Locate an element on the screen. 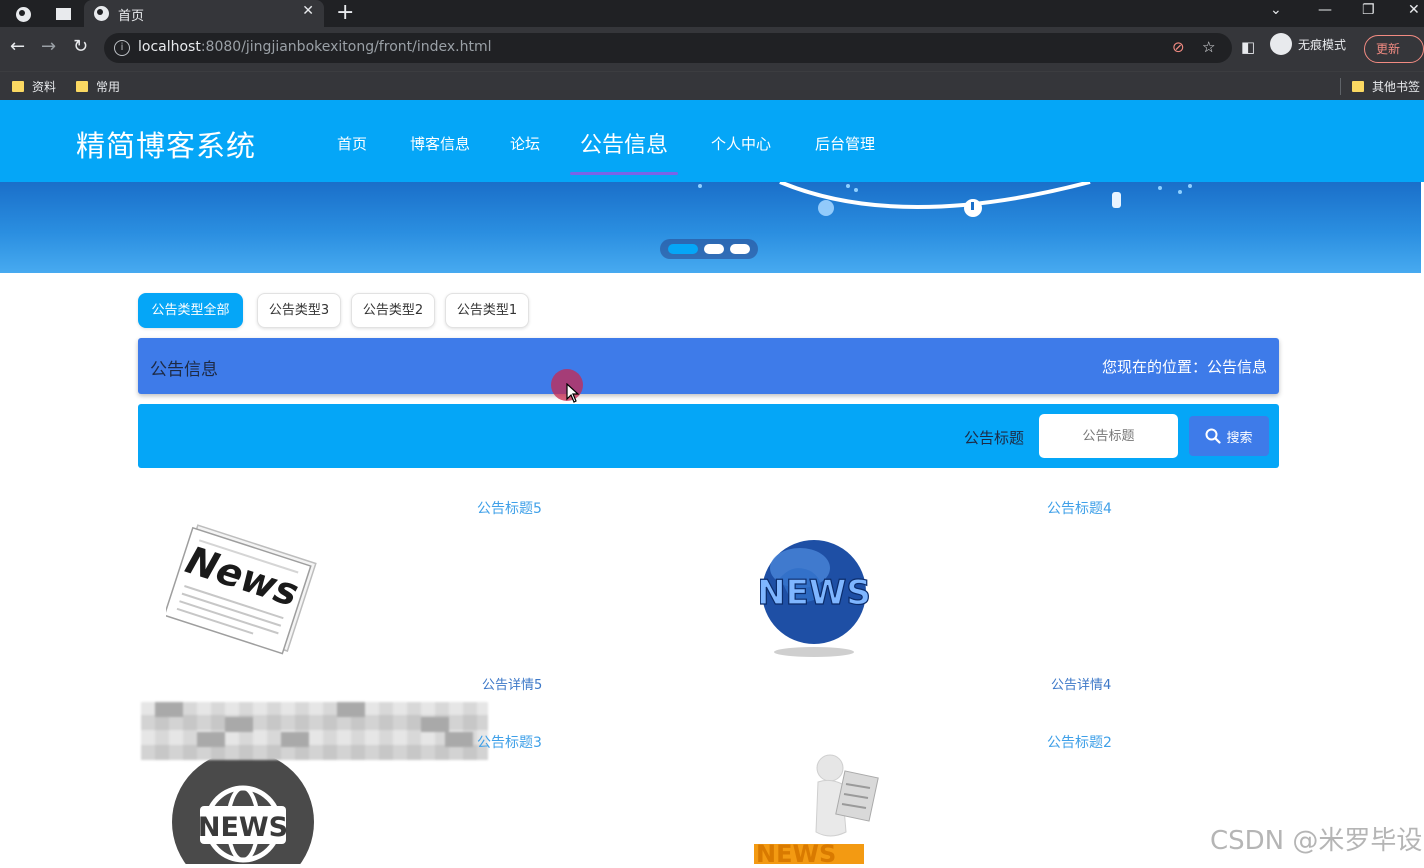 This screenshot has width=1424, height=868. notice-detail: 公告详情5 is located at coordinates (512, 685).